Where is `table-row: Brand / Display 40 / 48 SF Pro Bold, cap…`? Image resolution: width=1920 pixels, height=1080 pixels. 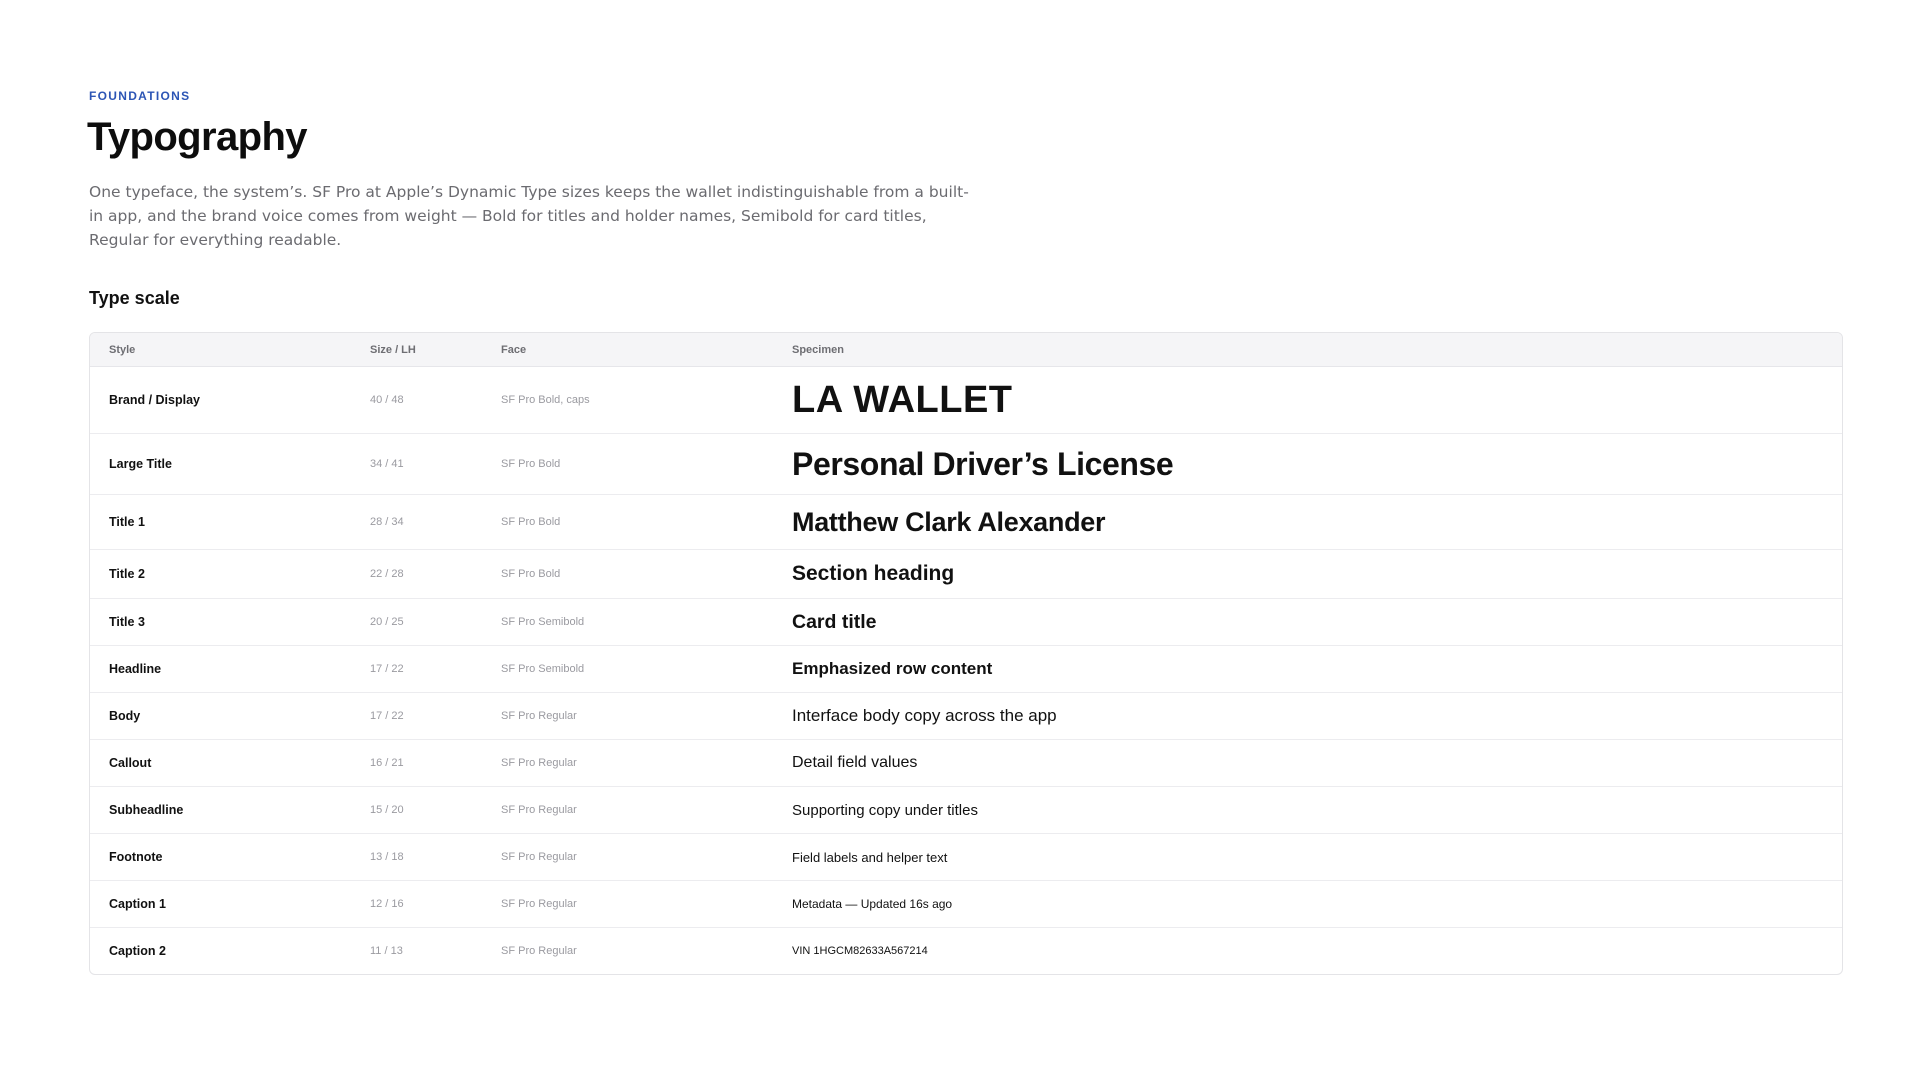 table-row: Brand / Display 40 / 48 SF Pro Bold, cap… is located at coordinates (966, 400).